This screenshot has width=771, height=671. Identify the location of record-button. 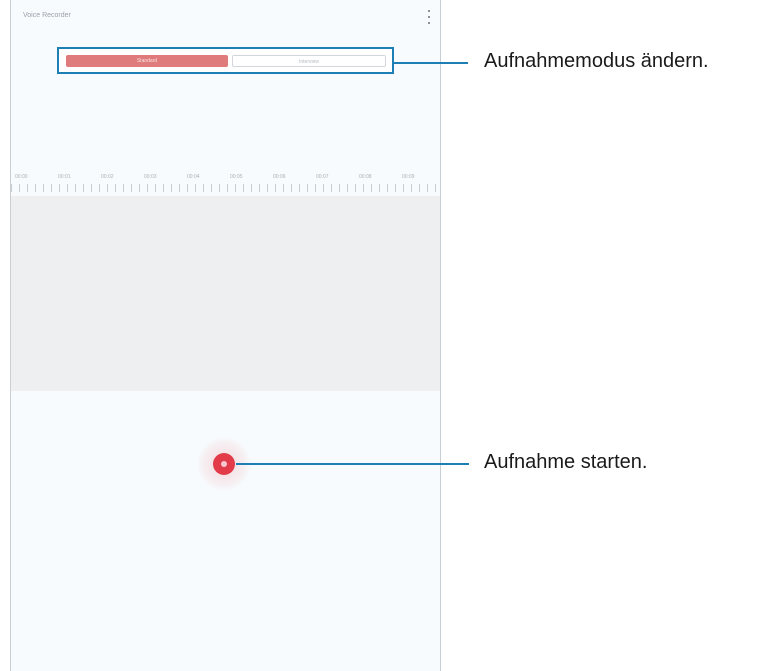
(224, 464).